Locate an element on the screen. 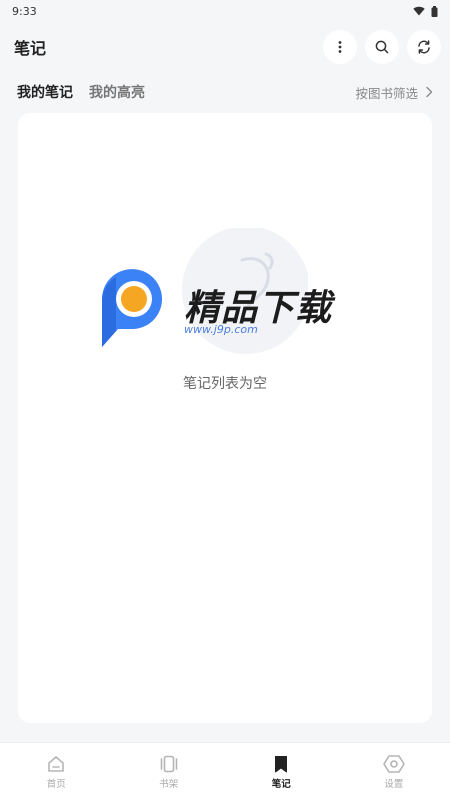 Image resolution: width=450 pixels, height=800 pixels. settings-icon is located at coordinates (393, 763).